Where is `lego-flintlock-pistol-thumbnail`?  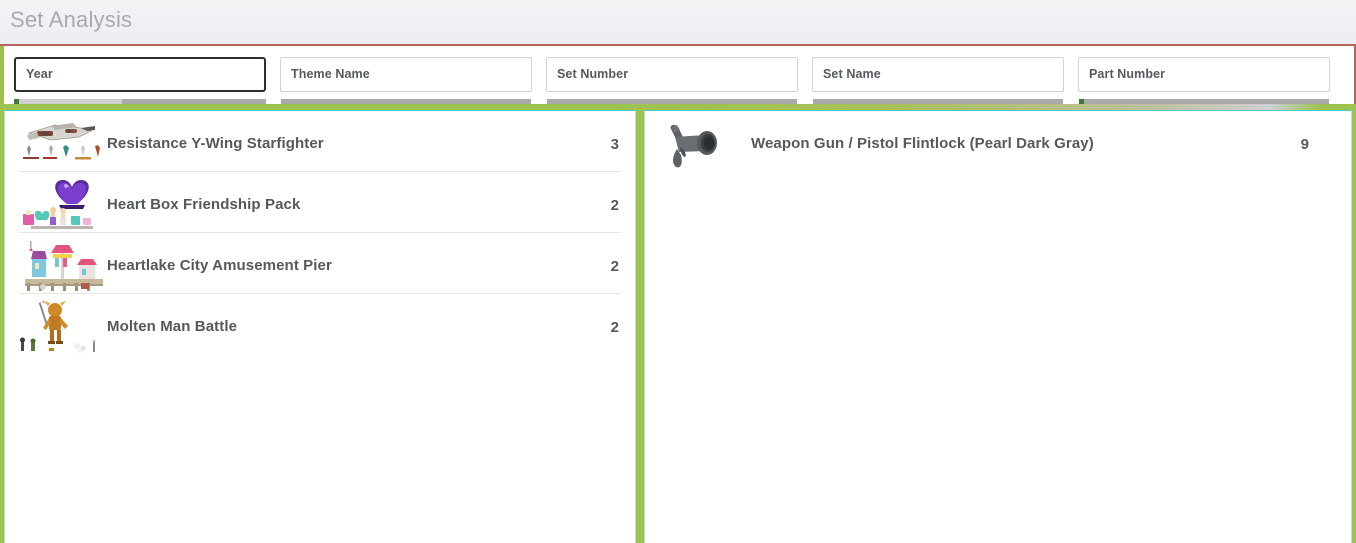
lego-flintlock-pistol-thumbnail is located at coordinates (702, 144).